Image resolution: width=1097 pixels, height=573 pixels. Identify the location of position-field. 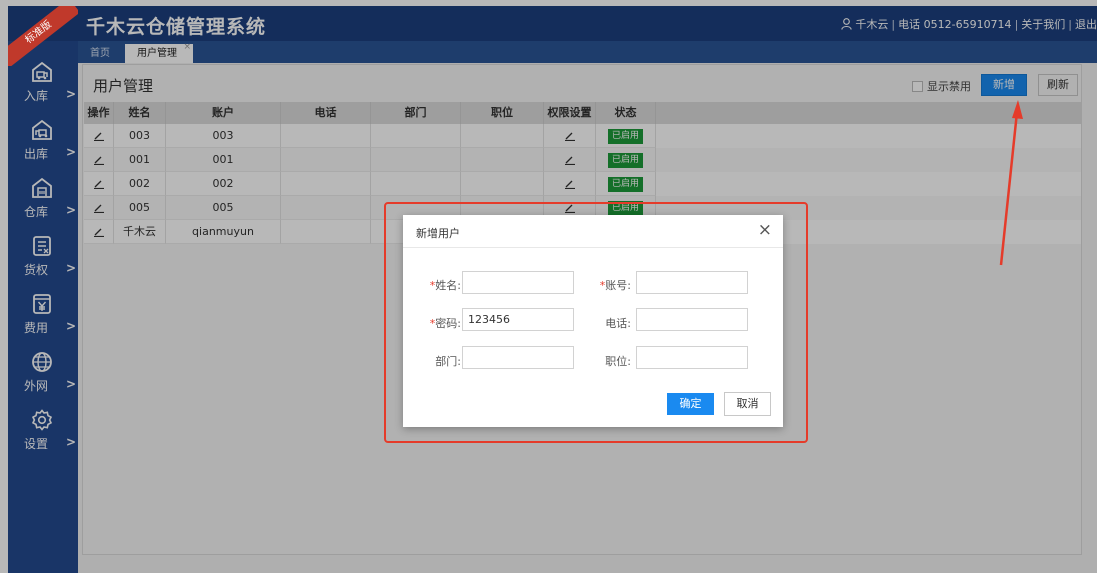
(692, 357).